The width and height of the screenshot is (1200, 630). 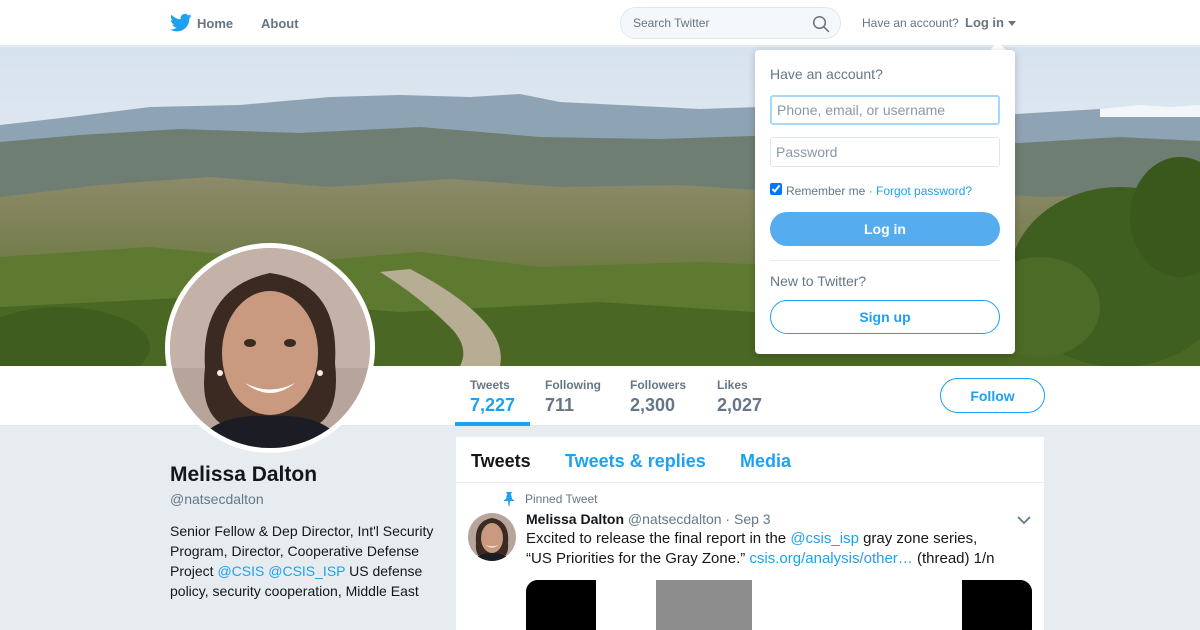 I want to click on tweet-date: Sep 3, so click(x=752, y=519).